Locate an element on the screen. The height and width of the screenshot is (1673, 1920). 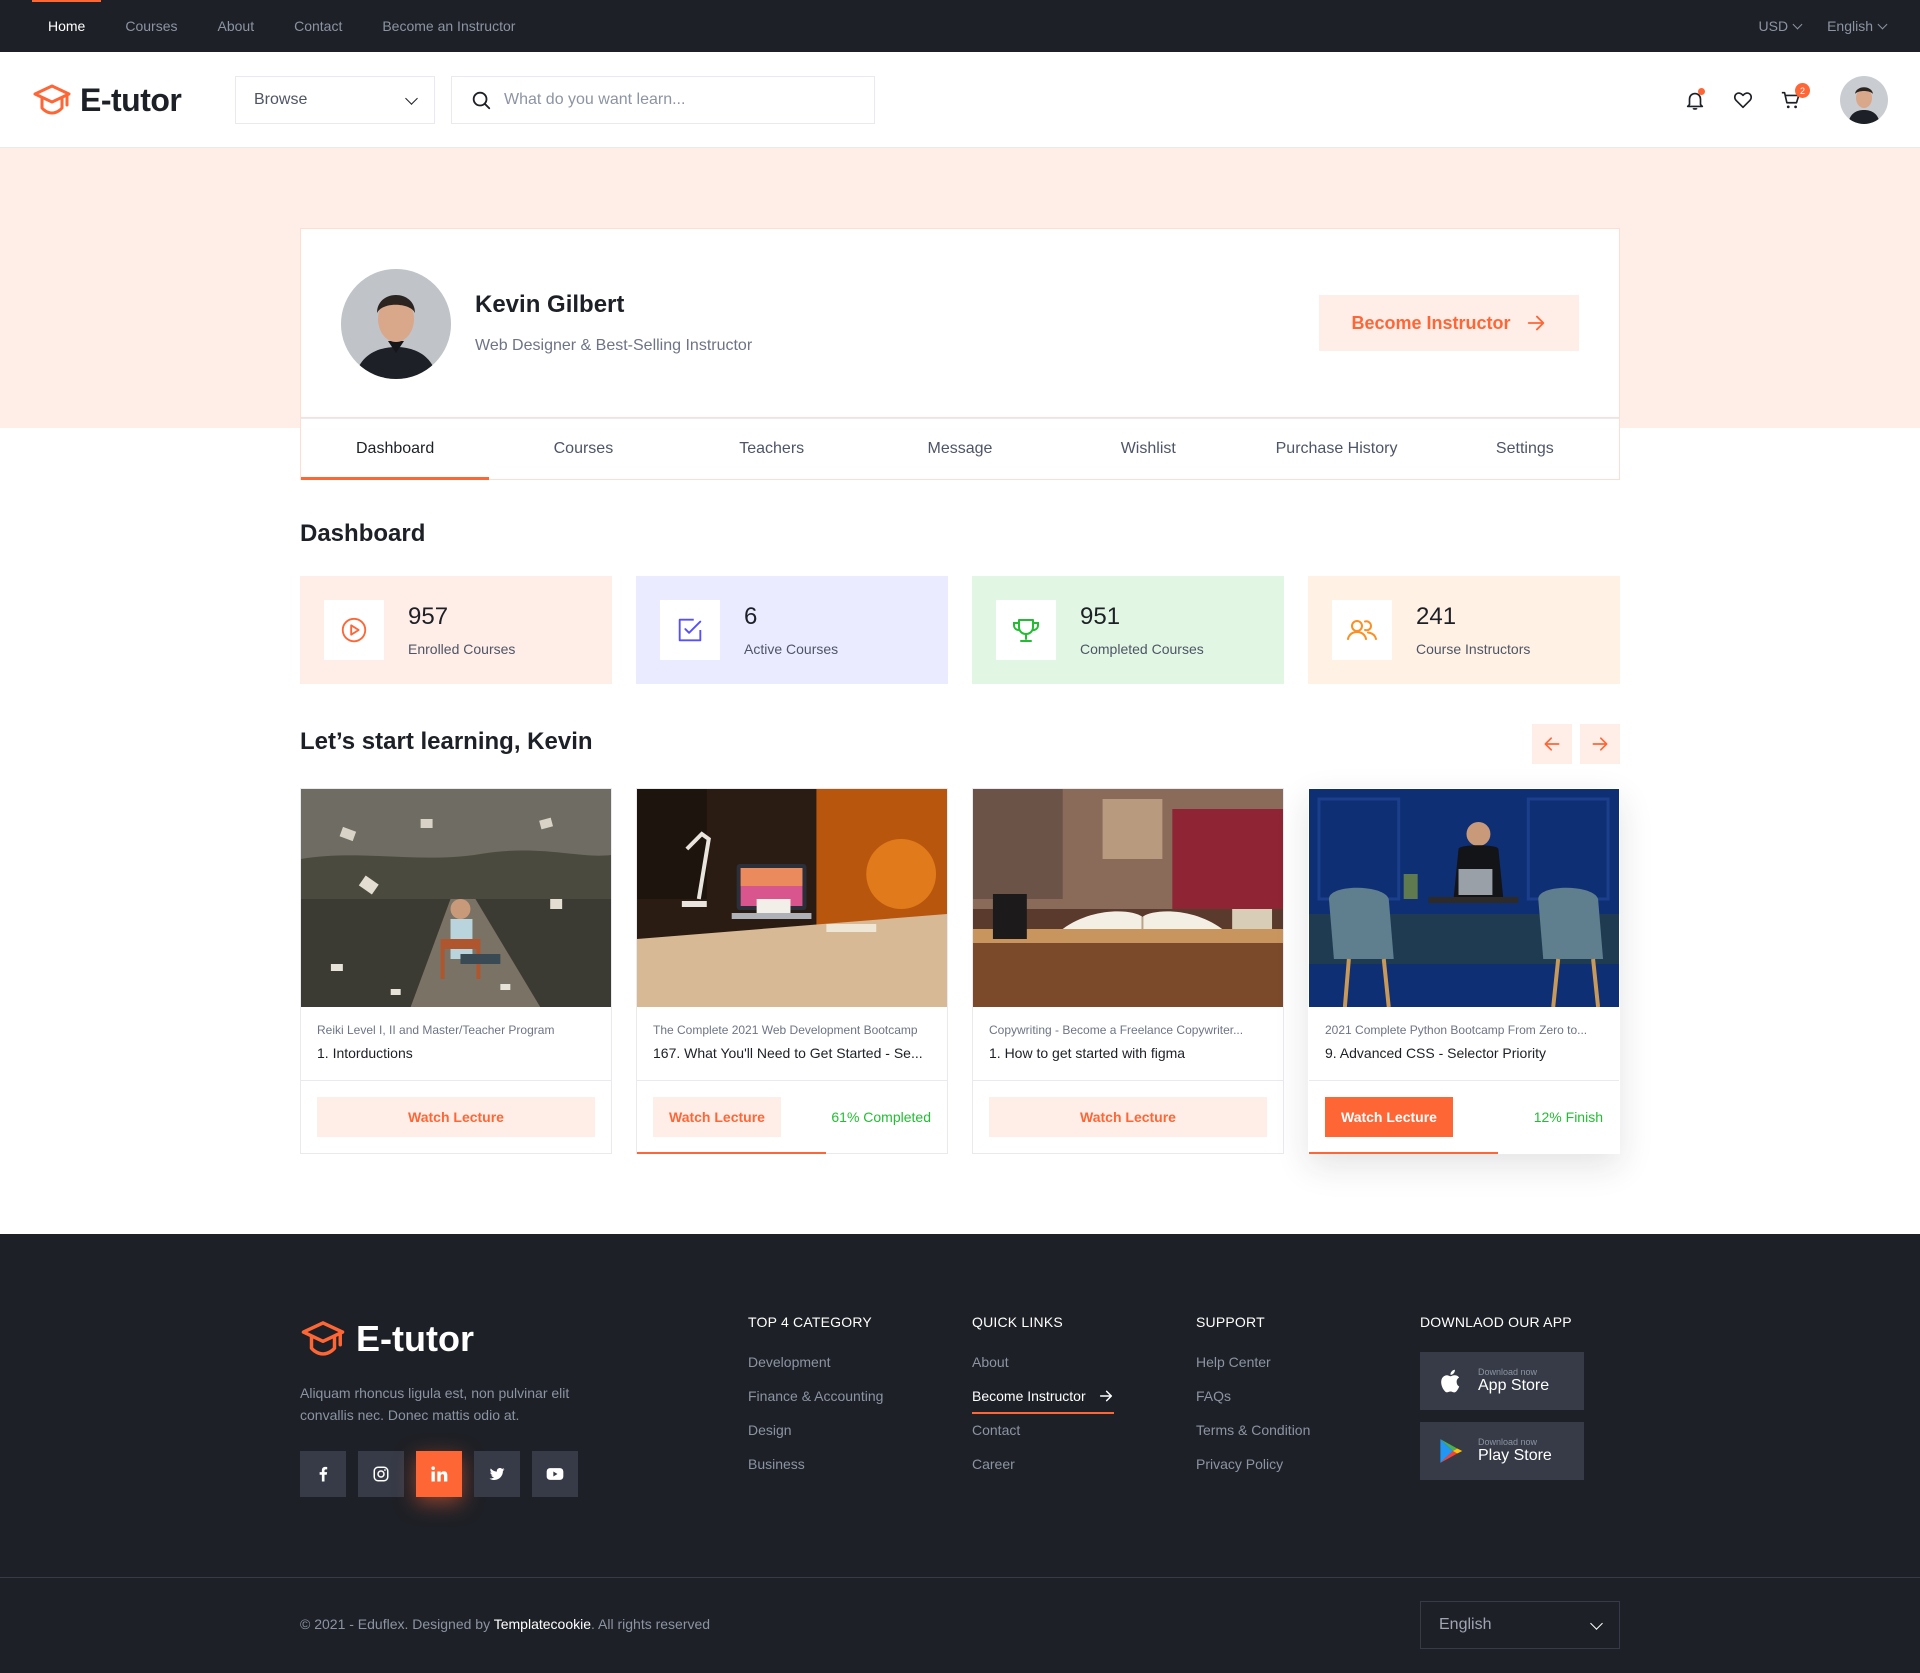
become-instructor-label: Become Instructor is located at coordinates (1431, 322).